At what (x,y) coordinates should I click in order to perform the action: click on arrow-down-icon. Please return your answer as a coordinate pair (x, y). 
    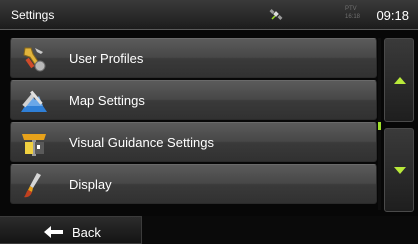
    Looking at the image, I should click on (400, 170).